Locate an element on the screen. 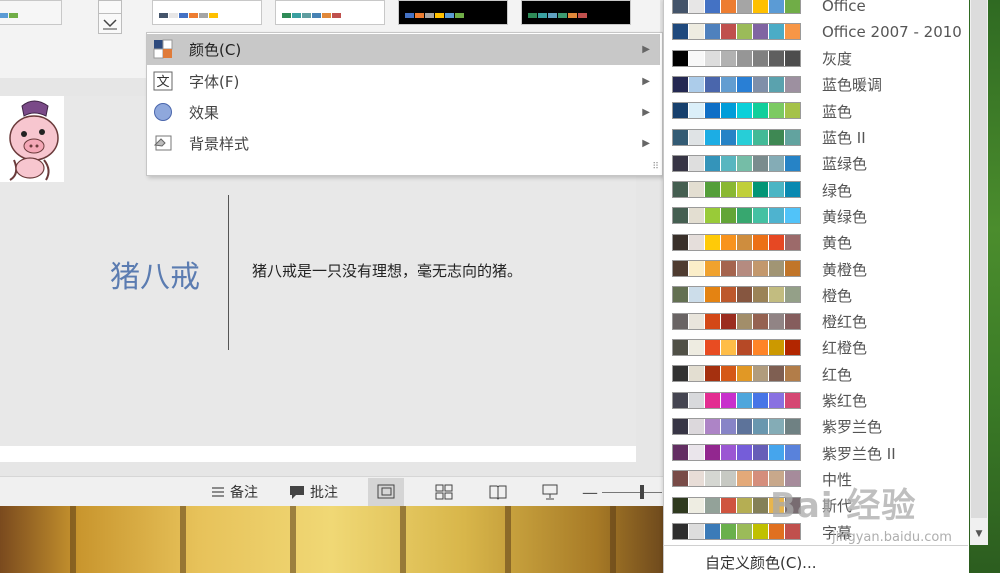 The width and height of the screenshot is (1000, 573). color-scheme-item: 橙红色 is located at coordinates (810, 322).